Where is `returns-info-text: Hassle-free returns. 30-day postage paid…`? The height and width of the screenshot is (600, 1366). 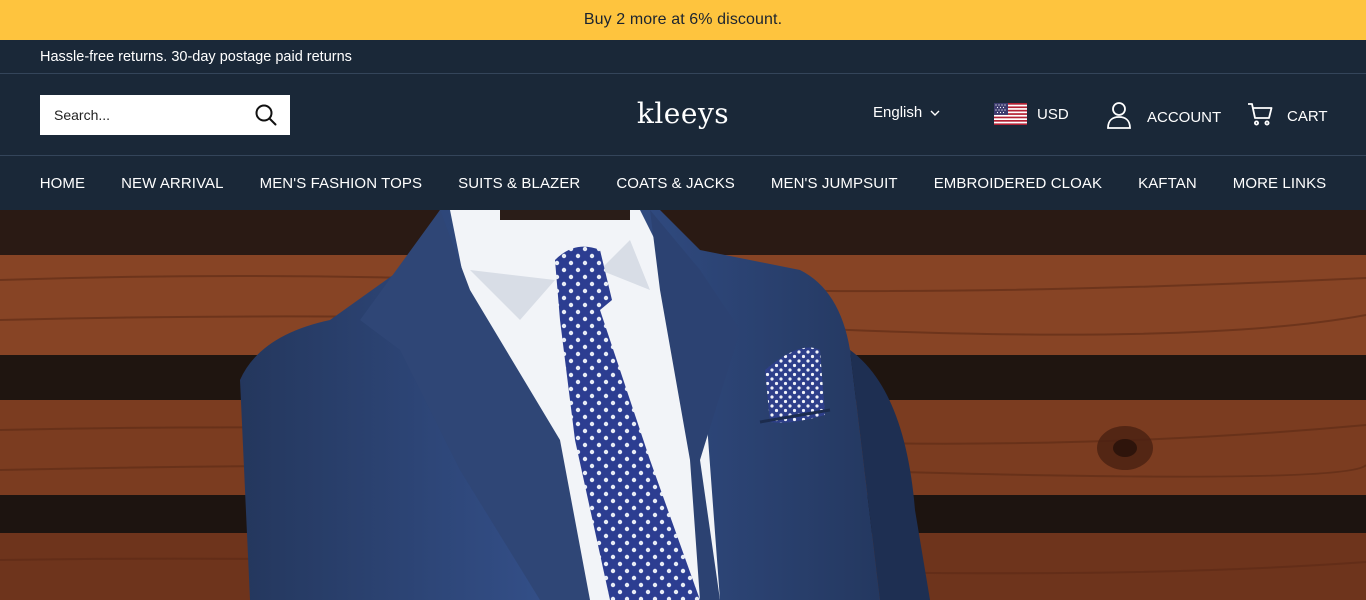 returns-info-text: Hassle-free returns. 30-day postage paid… is located at coordinates (196, 56).